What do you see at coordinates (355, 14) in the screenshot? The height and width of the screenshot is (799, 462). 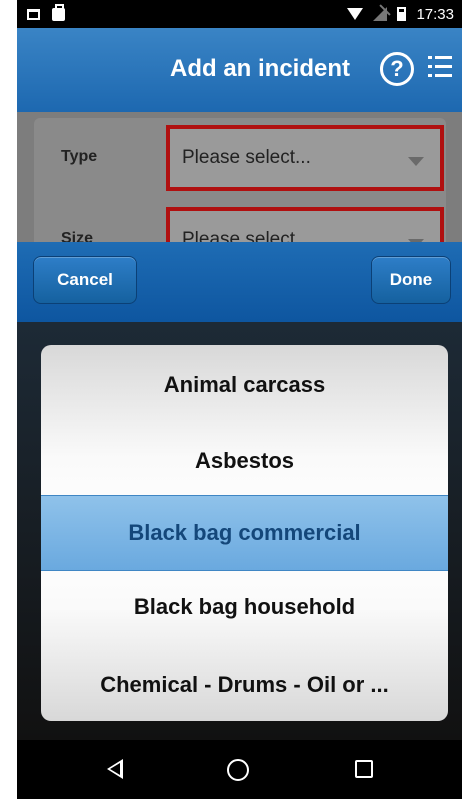 I see `wifi-icon` at bounding box center [355, 14].